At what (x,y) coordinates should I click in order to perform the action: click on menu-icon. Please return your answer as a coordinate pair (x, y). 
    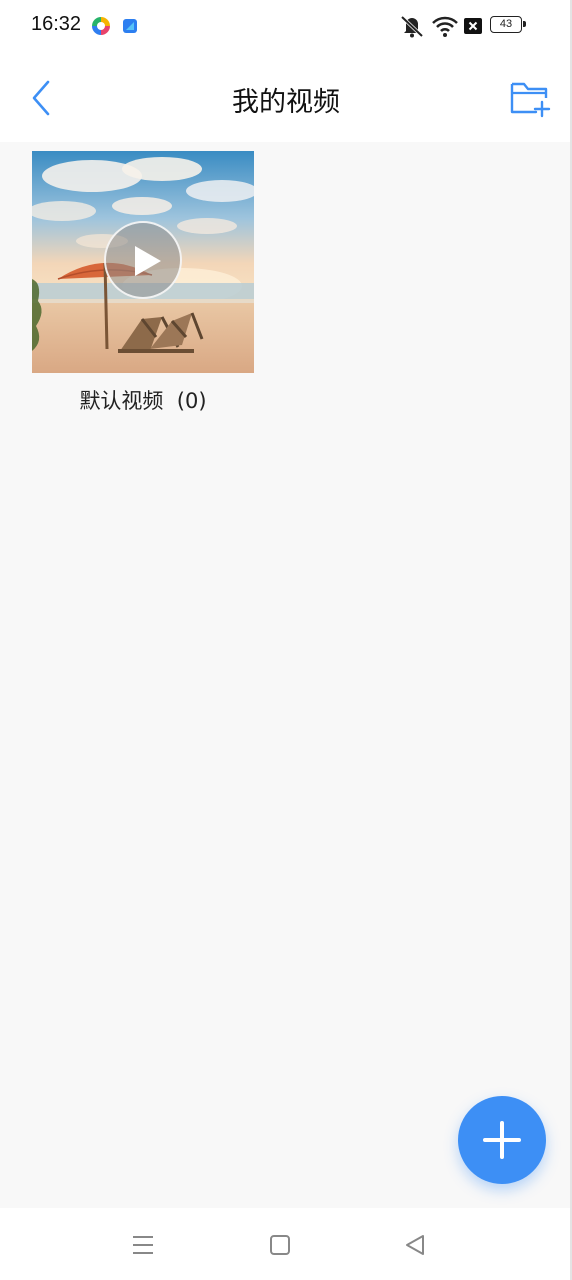
    Looking at the image, I should click on (143, 1245).